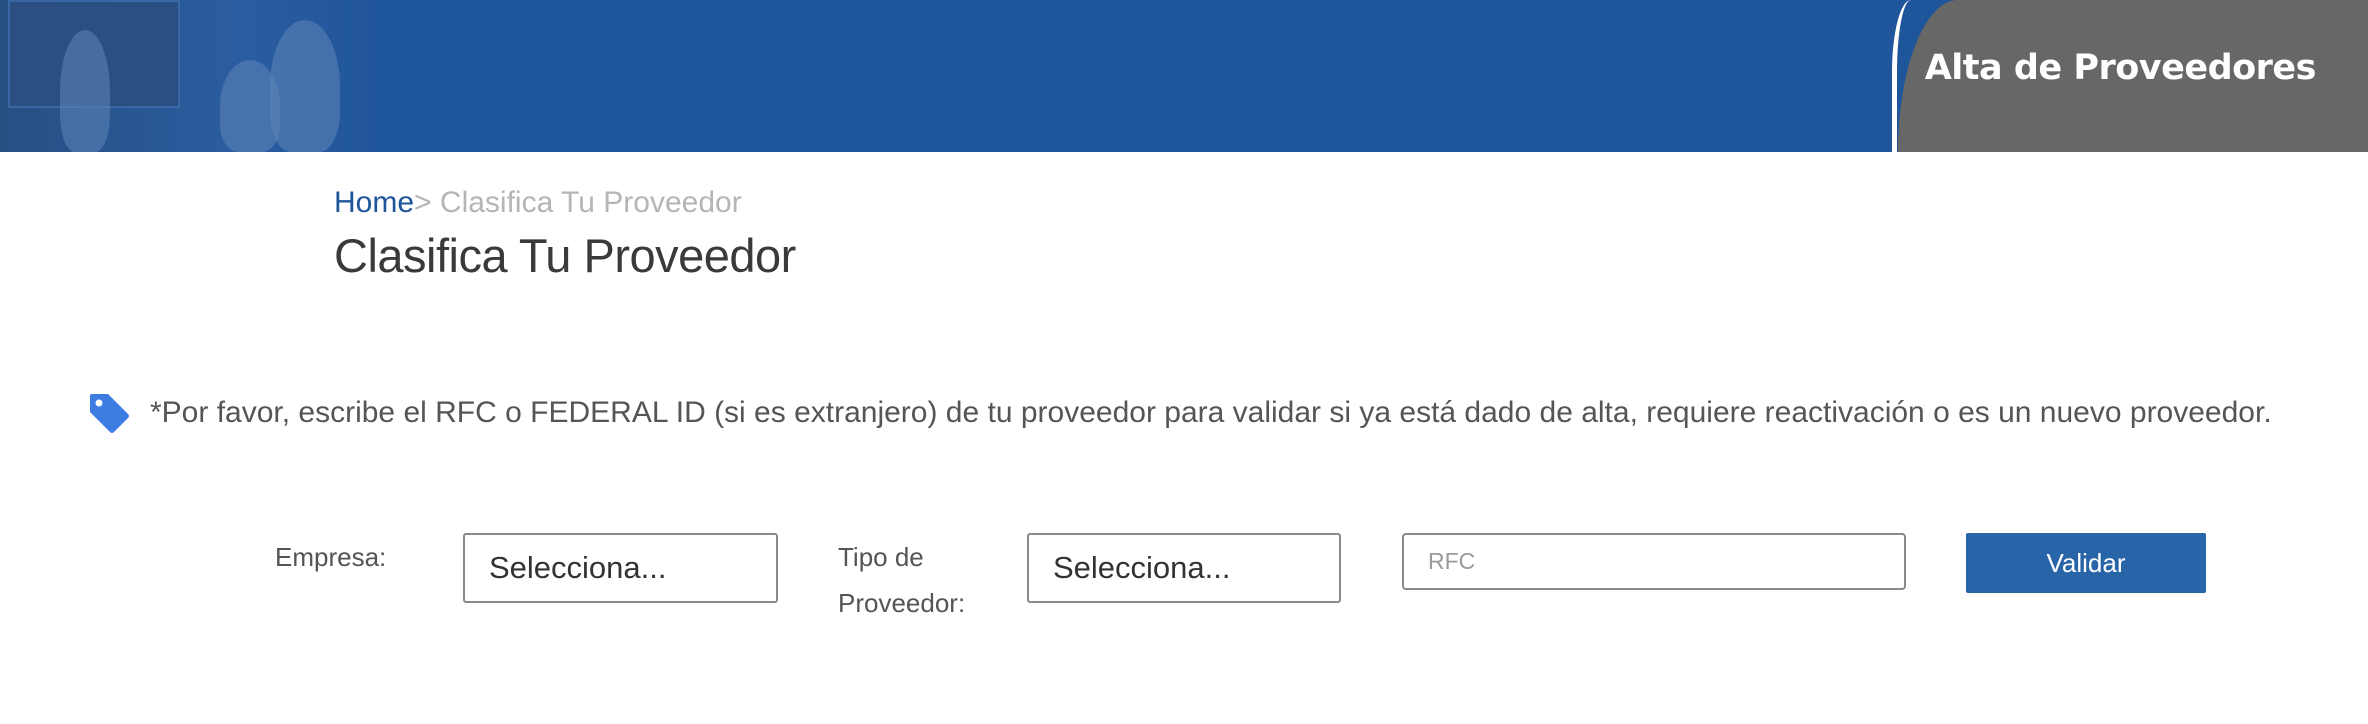 The height and width of the screenshot is (724, 2368). What do you see at coordinates (200, 76) in the screenshot?
I see `banner-photo` at bounding box center [200, 76].